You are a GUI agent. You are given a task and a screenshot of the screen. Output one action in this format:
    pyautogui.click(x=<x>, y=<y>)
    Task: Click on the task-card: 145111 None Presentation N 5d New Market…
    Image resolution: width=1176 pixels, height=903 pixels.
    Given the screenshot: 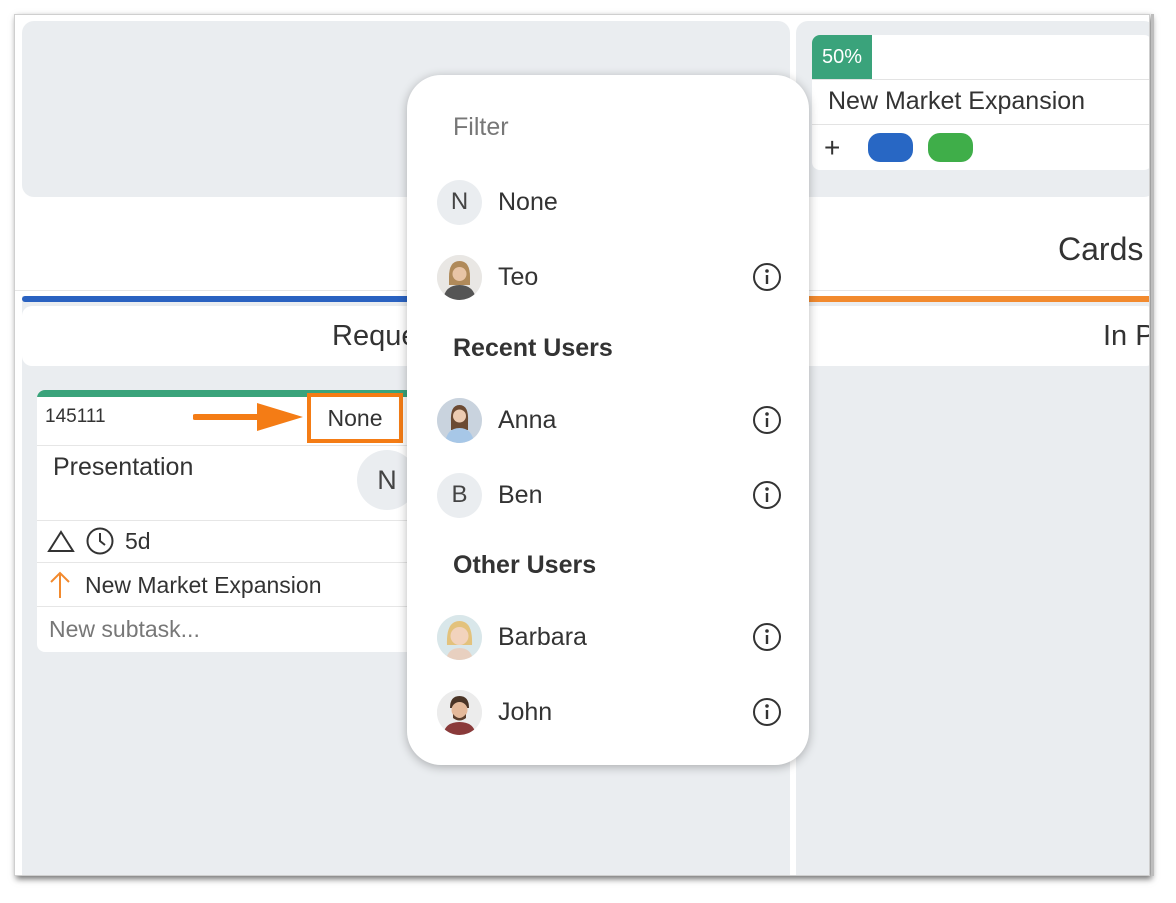 What is the action you would take?
    pyautogui.click(x=237, y=521)
    